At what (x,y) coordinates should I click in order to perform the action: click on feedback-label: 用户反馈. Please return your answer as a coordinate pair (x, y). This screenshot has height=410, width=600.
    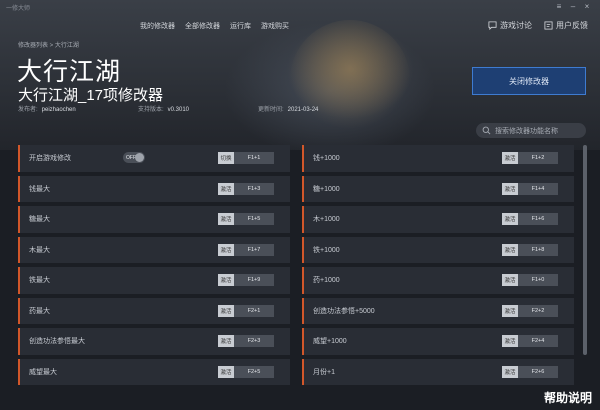
    Looking at the image, I should click on (572, 25).